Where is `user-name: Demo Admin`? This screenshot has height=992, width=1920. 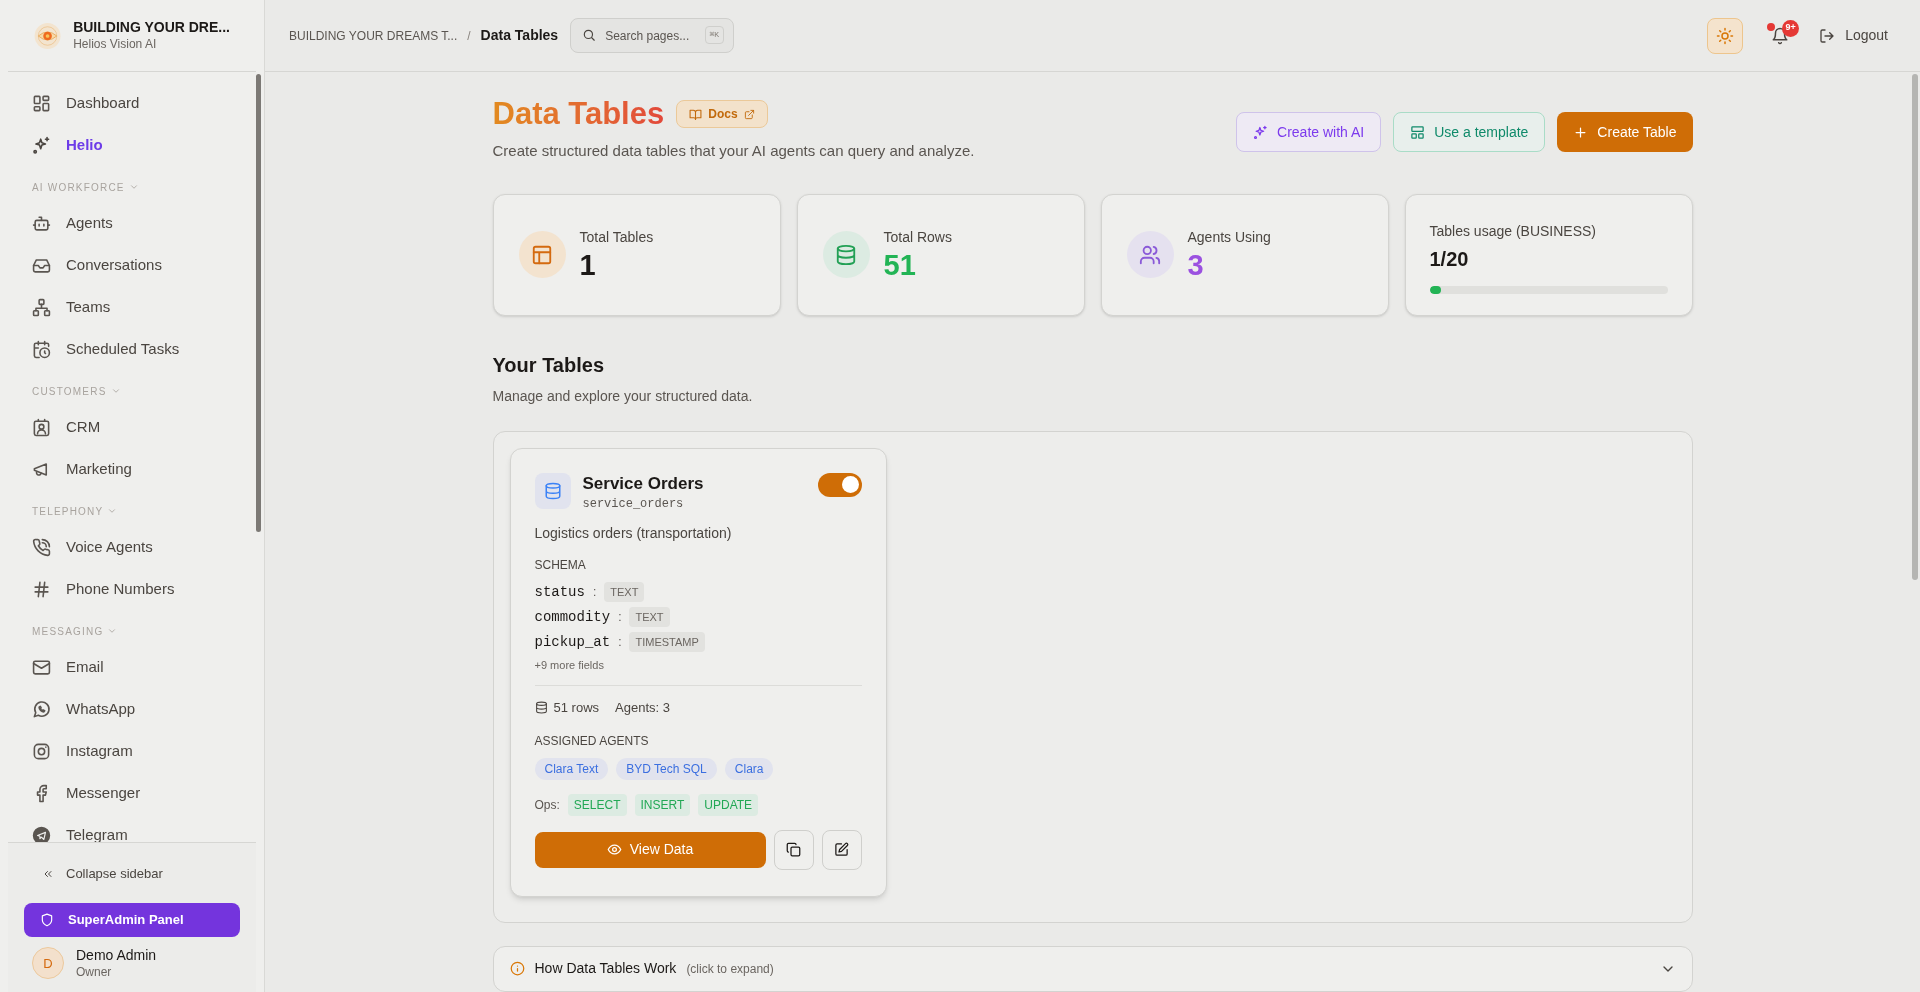
user-name: Demo Admin is located at coordinates (116, 956).